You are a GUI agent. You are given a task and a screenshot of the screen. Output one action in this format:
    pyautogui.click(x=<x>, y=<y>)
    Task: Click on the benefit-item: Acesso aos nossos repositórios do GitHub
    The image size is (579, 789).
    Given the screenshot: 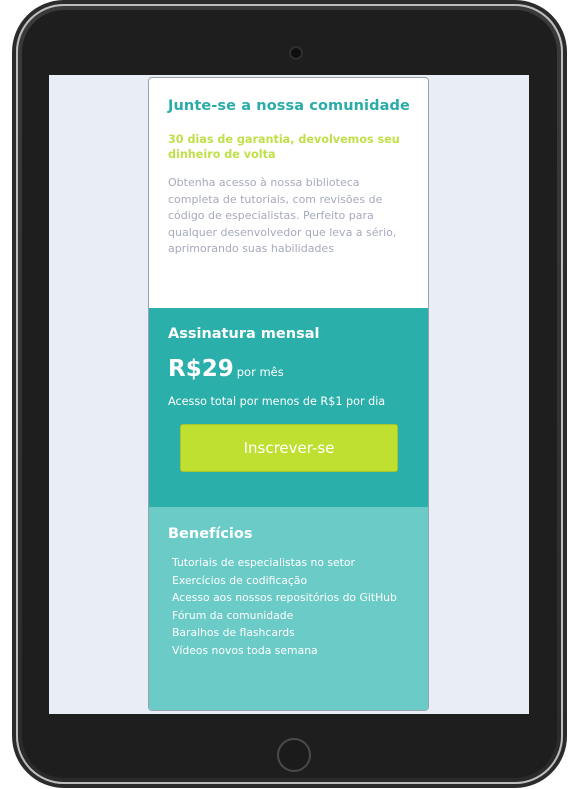 What is the action you would take?
    pyautogui.click(x=284, y=597)
    